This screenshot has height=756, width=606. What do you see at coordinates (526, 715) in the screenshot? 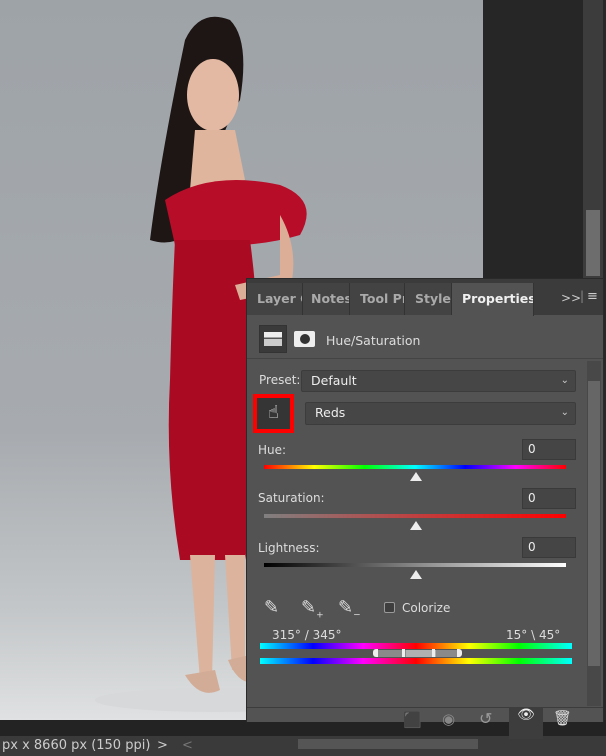
I see `eye-icon: 👁` at bounding box center [526, 715].